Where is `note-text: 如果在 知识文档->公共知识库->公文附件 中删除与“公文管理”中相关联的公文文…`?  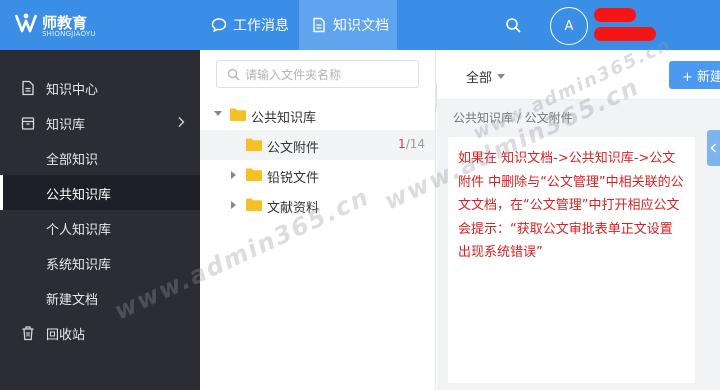
note-text: 如果在 知识文档->公共知识库->公文附件 中删除与“公文管理”中相关联的公文文… is located at coordinates (571, 205).